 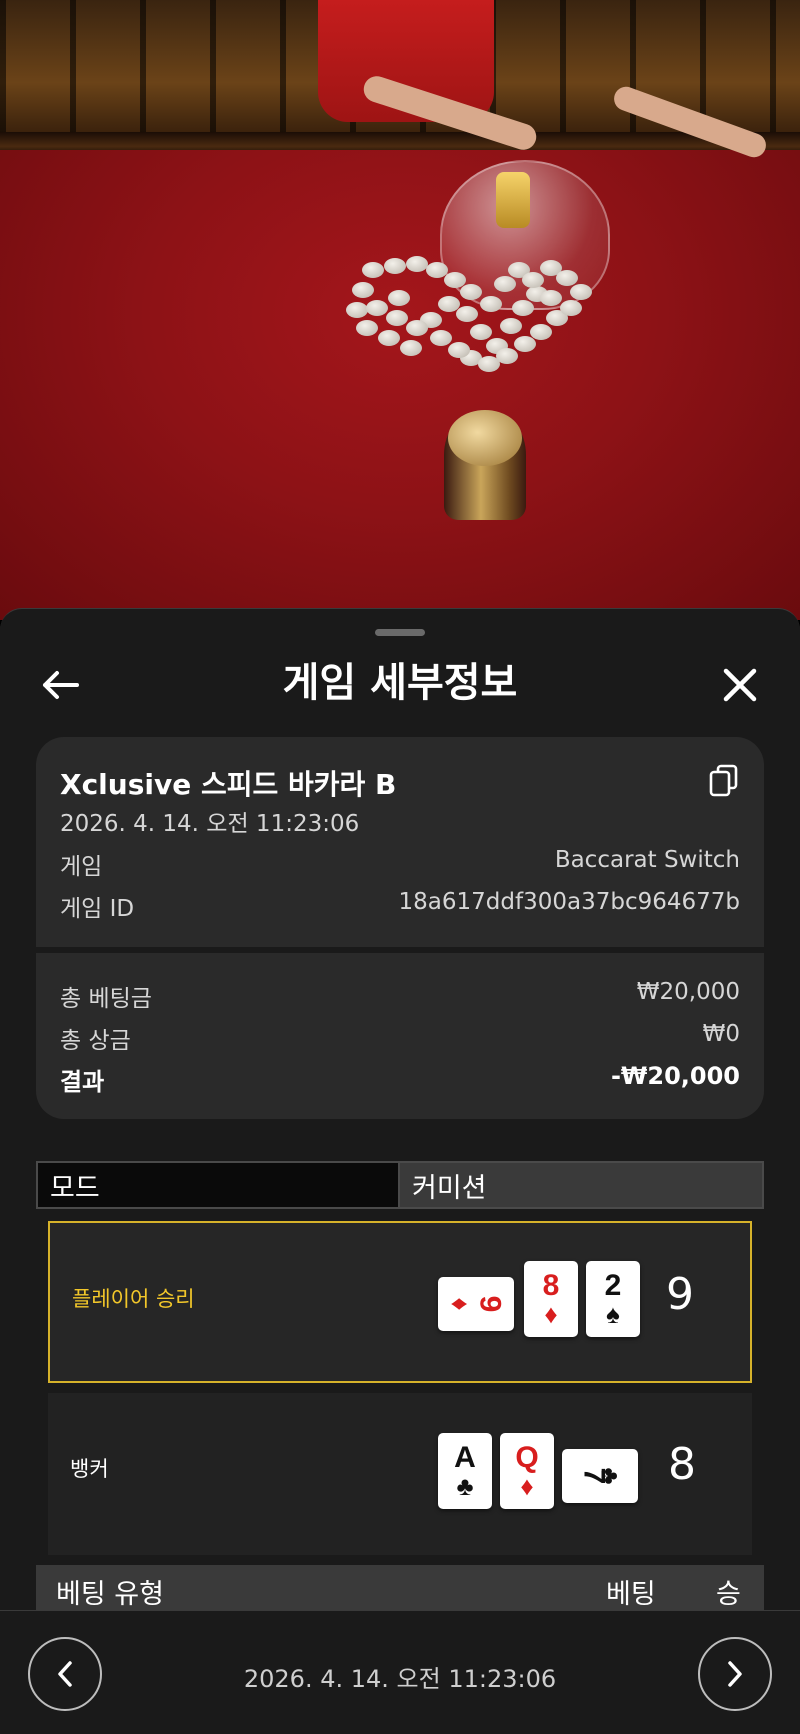 I want to click on game-datetime: 2026. 4. 14. 오전 11:23:06, so click(x=210, y=824).